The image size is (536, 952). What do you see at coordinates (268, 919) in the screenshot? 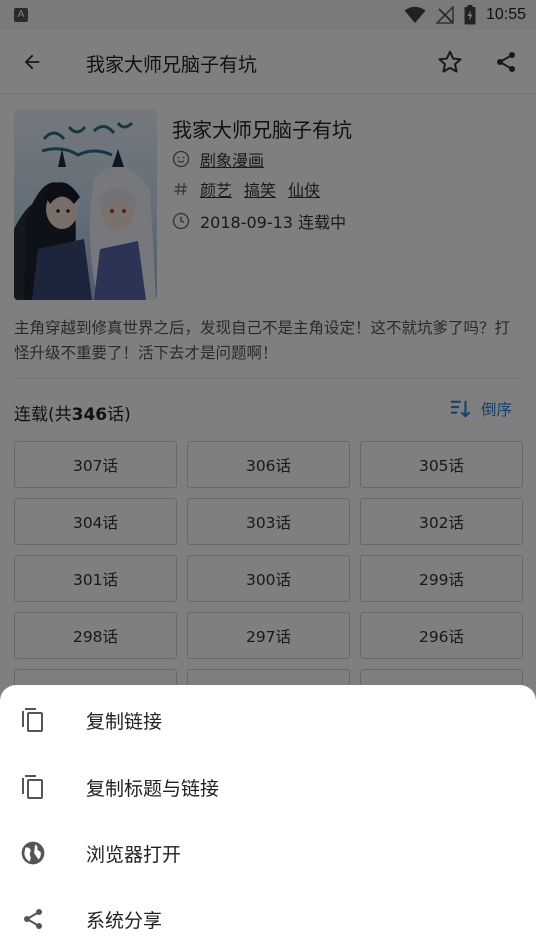
I see `system-share-item: 系统分享` at bounding box center [268, 919].